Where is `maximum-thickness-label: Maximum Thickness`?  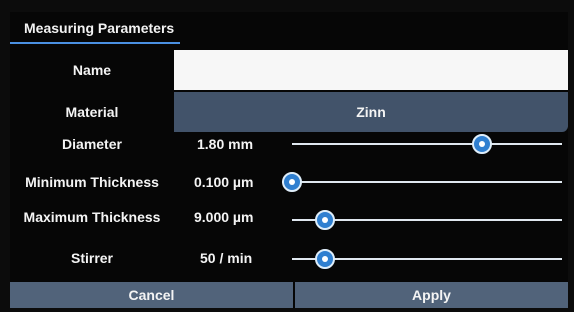 maximum-thickness-label: Maximum Thickness is located at coordinates (92, 217).